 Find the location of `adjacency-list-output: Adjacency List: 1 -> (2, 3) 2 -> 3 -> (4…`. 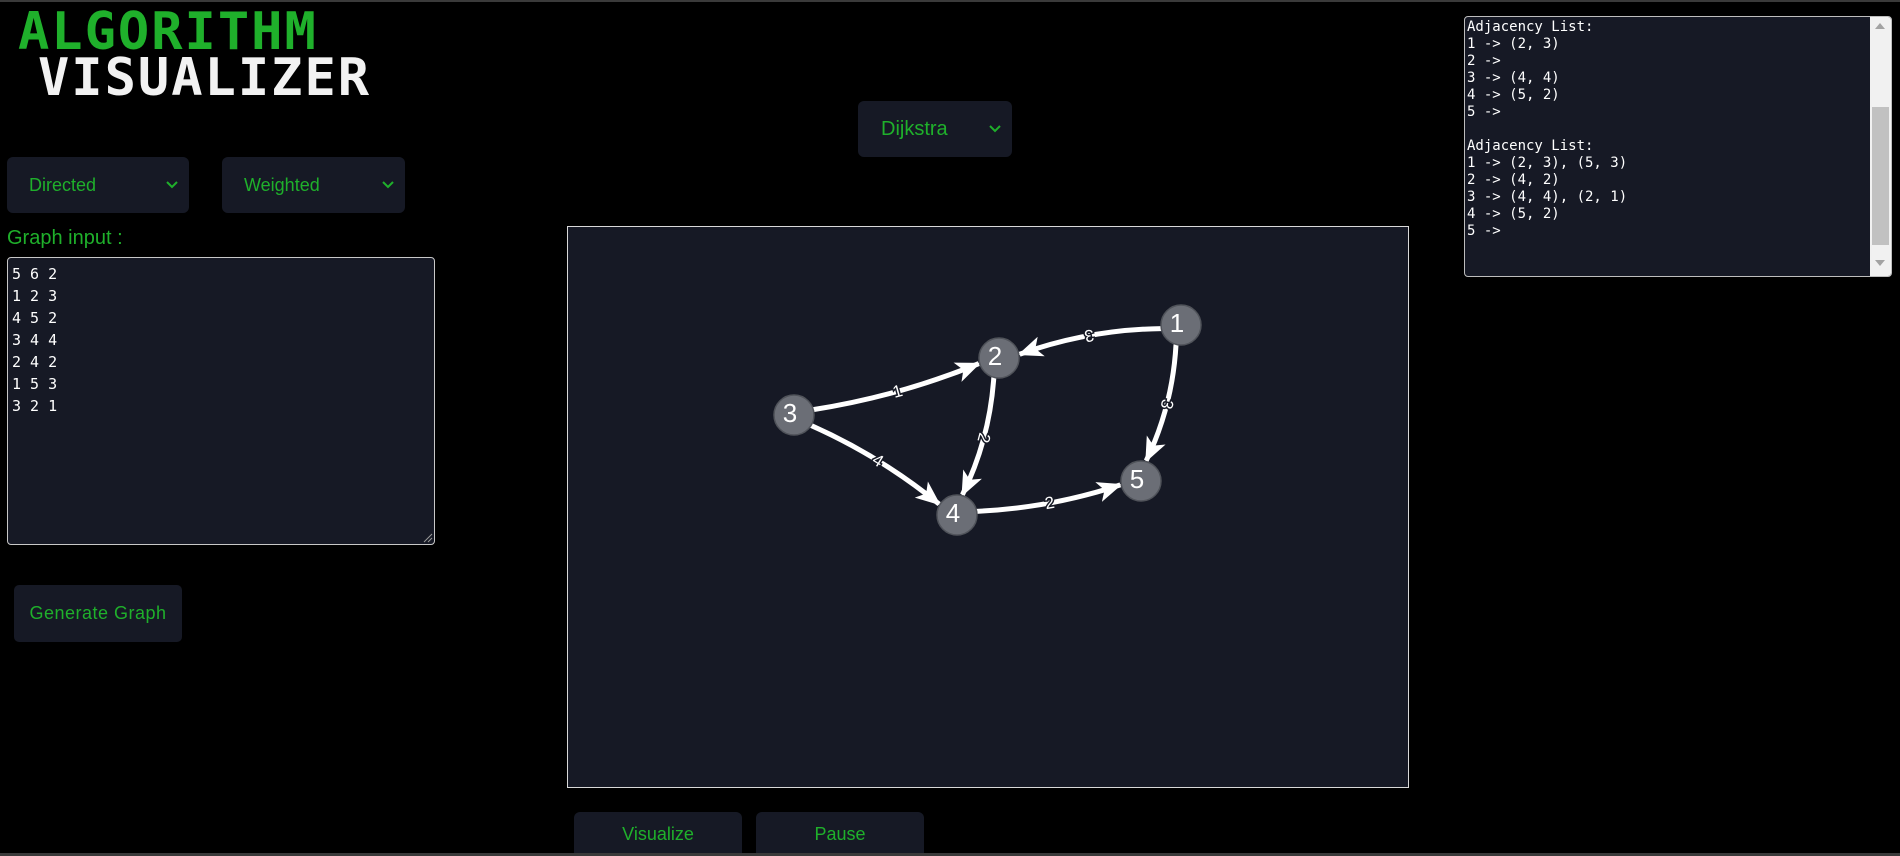

adjacency-list-output: Adjacency List: 1 -> (2, 3) 2 -> 3 -> (4… is located at coordinates (1547, 129).